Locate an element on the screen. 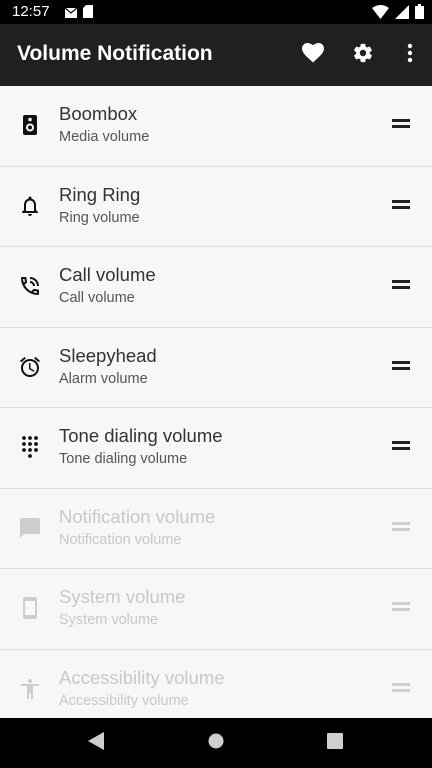  home-icon is located at coordinates (216, 743).